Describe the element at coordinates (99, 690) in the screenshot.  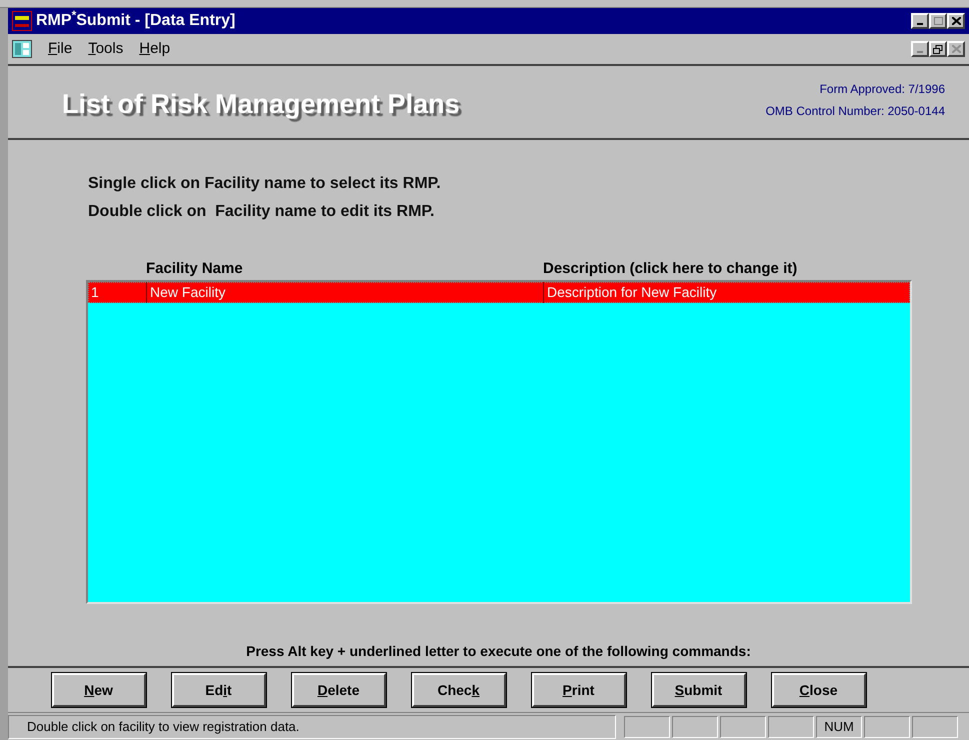
I see `command-button: New` at that location.